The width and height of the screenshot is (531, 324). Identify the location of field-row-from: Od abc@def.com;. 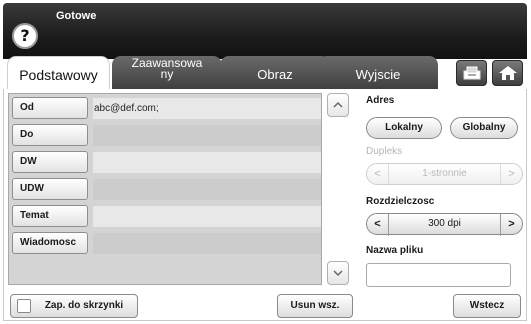
(165, 108).